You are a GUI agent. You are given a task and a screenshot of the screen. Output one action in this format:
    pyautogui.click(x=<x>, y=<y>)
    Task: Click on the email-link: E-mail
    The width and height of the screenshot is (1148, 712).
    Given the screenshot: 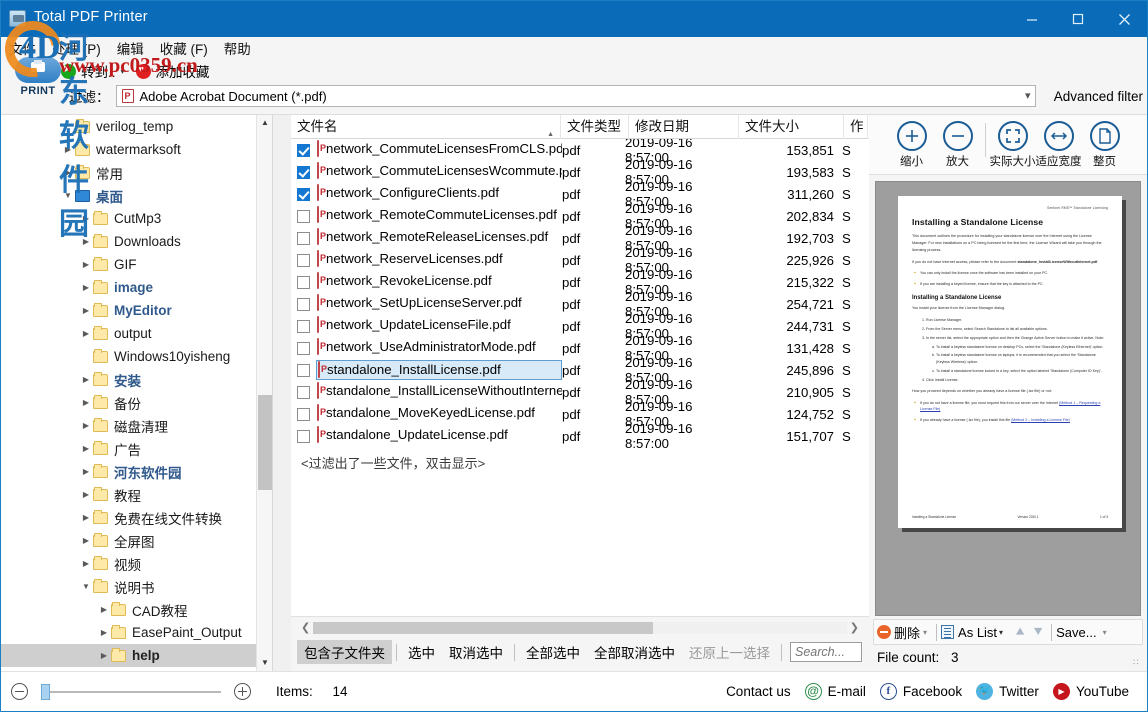 What is the action you would take?
    pyautogui.click(x=847, y=691)
    